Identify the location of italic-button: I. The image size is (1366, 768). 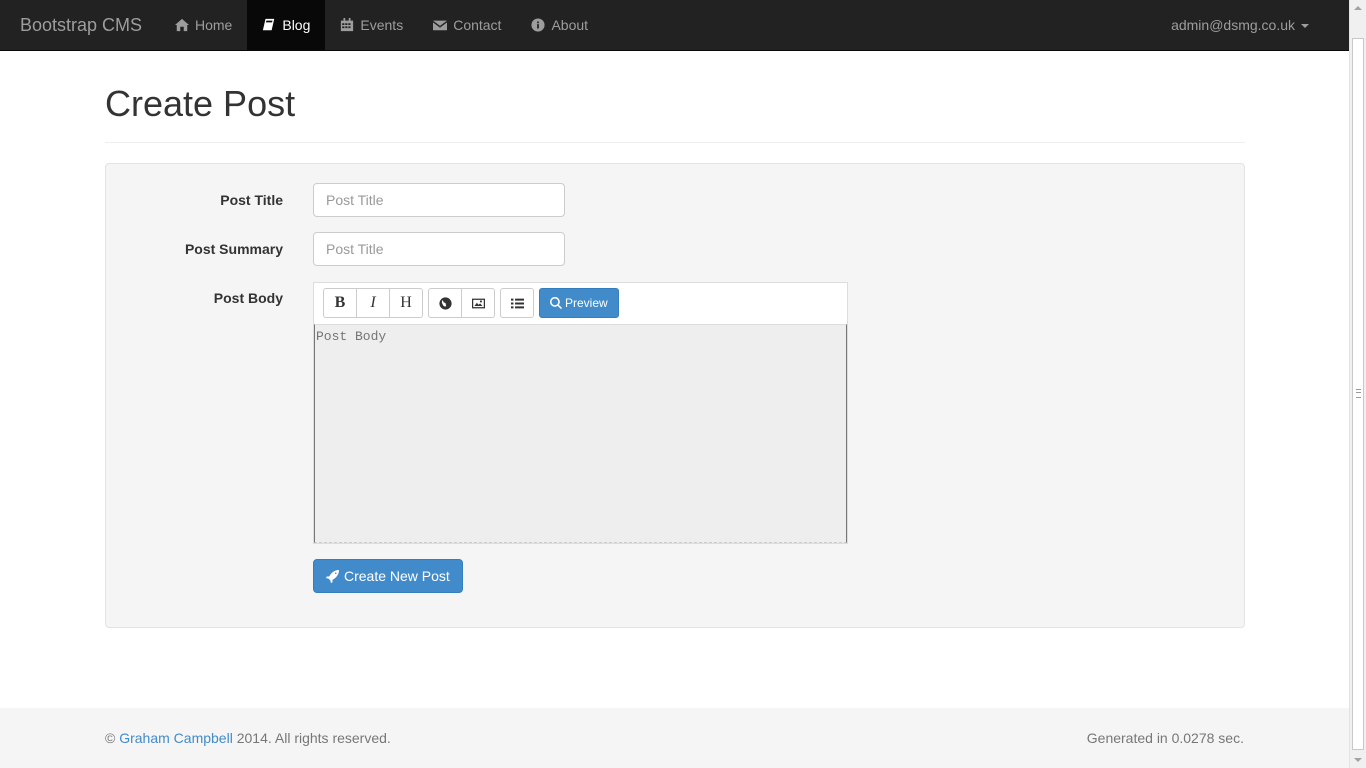
(373, 303).